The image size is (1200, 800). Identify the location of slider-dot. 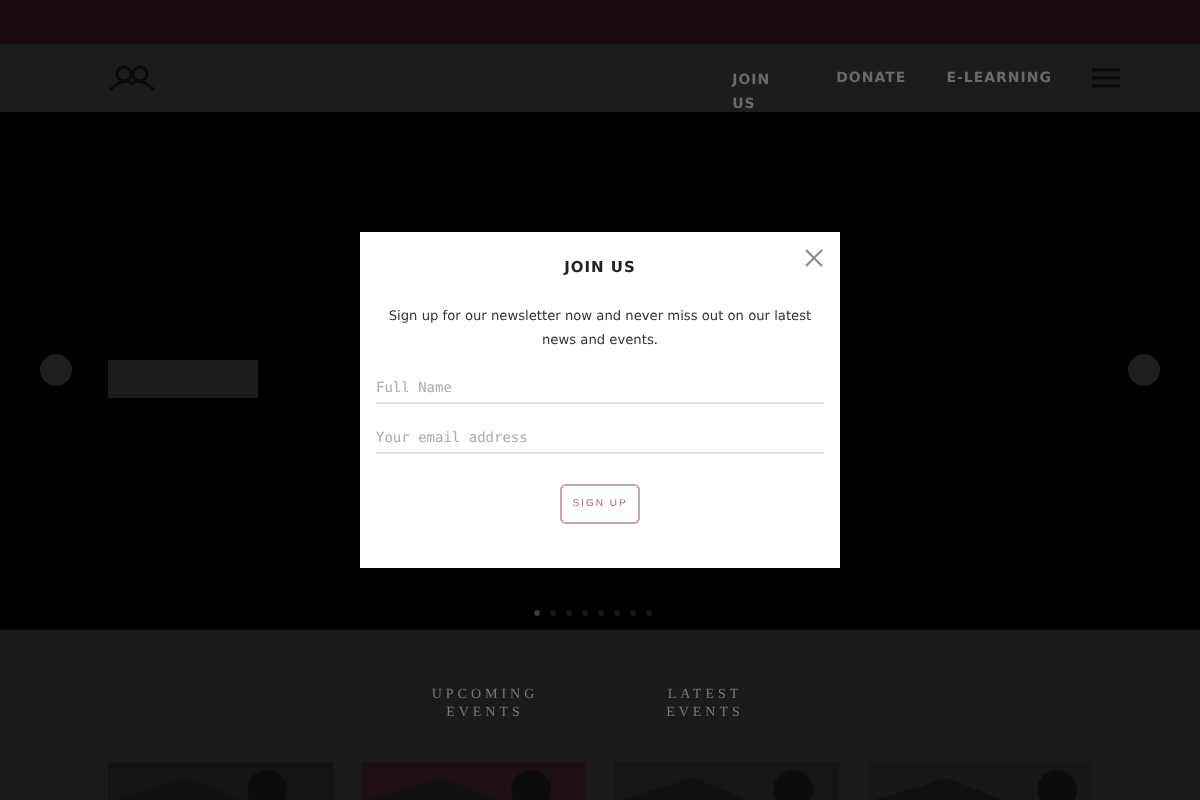
(537, 613).